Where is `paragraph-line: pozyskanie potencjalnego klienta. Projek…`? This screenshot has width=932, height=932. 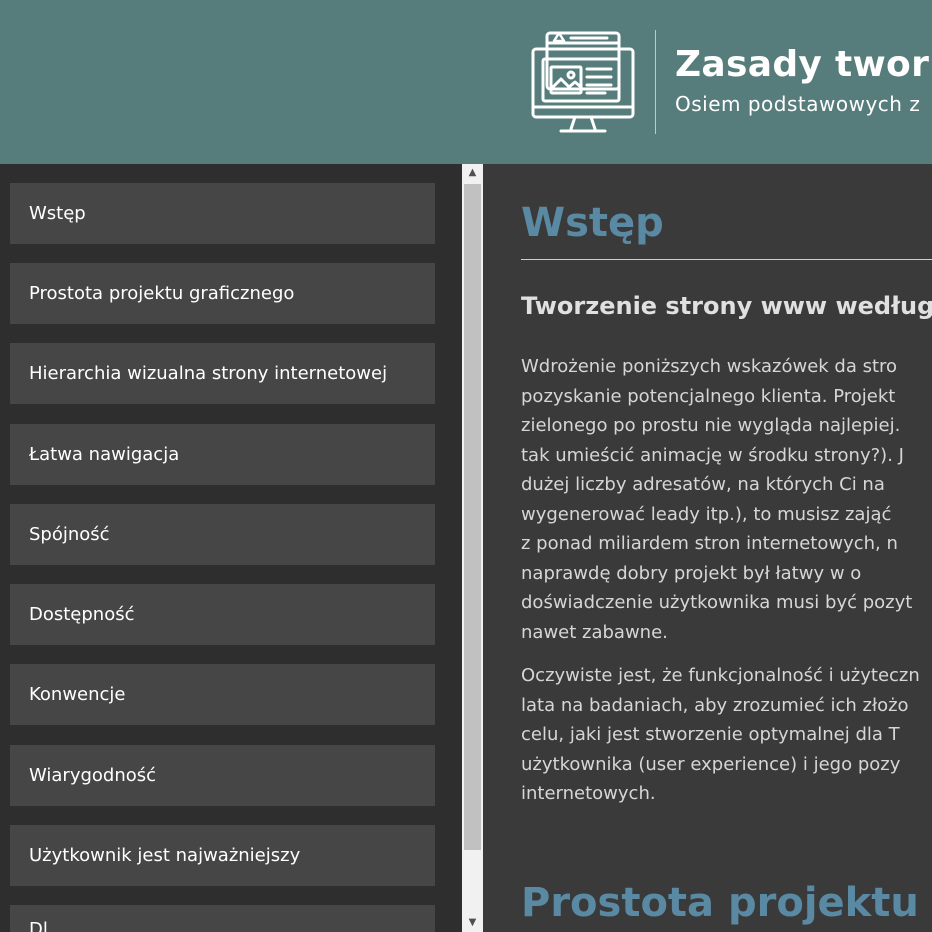 paragraph-line: pozyskanie potencjalnego klienta. Projek… is located at coordinates (708, 396).